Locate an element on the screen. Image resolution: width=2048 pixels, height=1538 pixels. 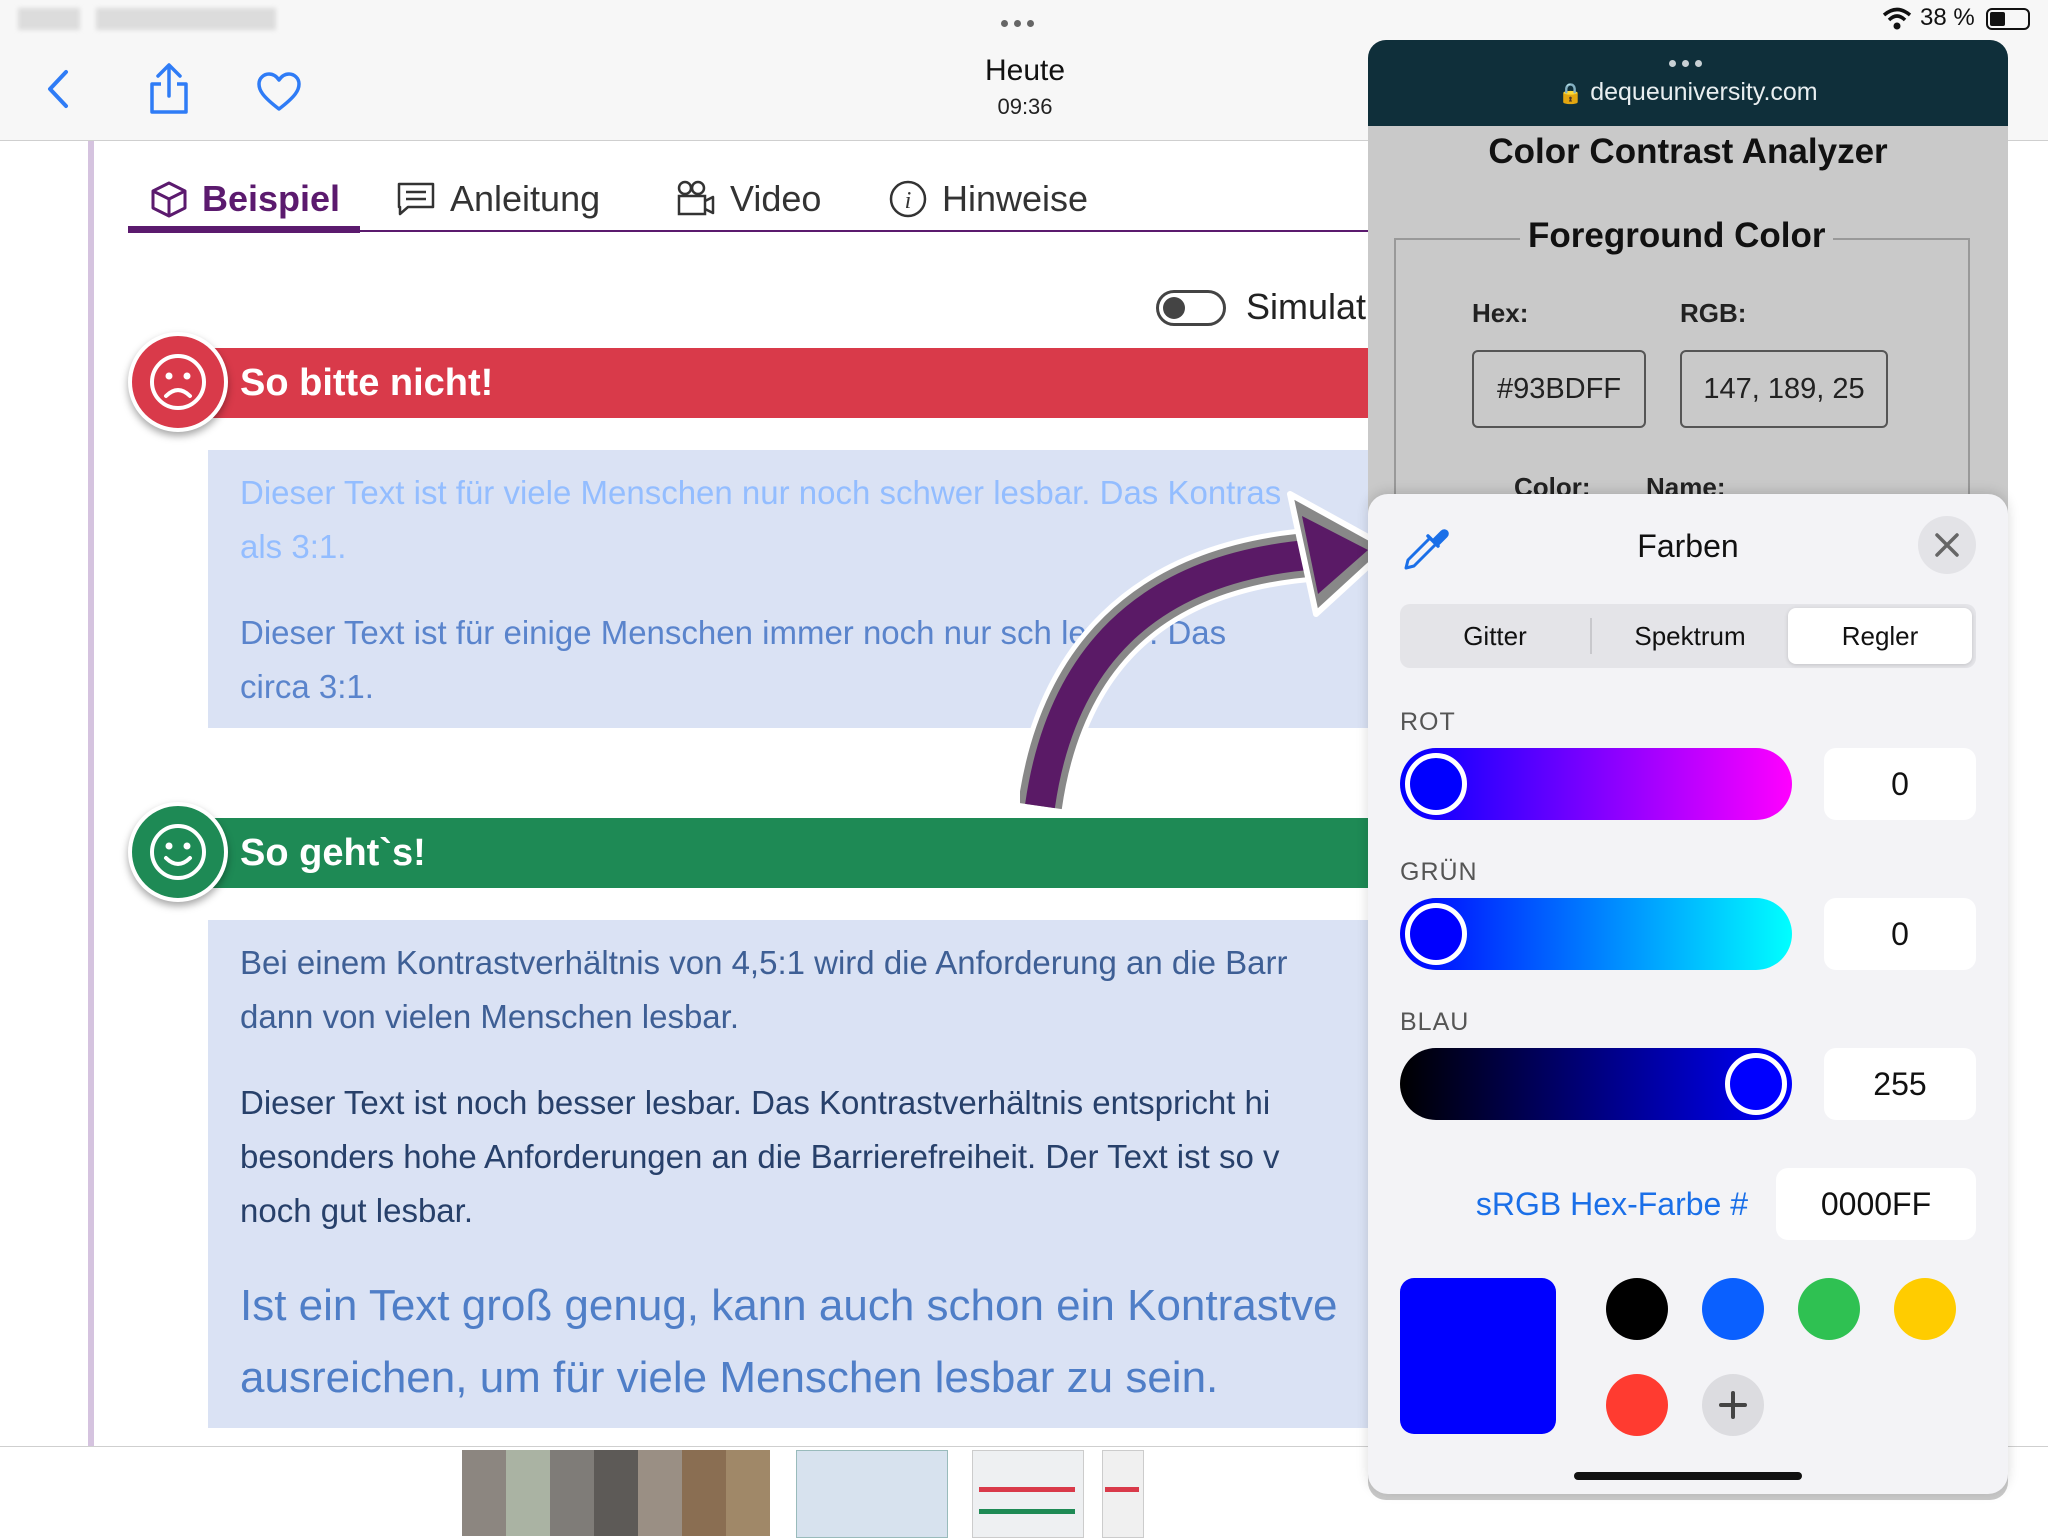
blue-label: BLAU is located at coordinates (1435, 1022).